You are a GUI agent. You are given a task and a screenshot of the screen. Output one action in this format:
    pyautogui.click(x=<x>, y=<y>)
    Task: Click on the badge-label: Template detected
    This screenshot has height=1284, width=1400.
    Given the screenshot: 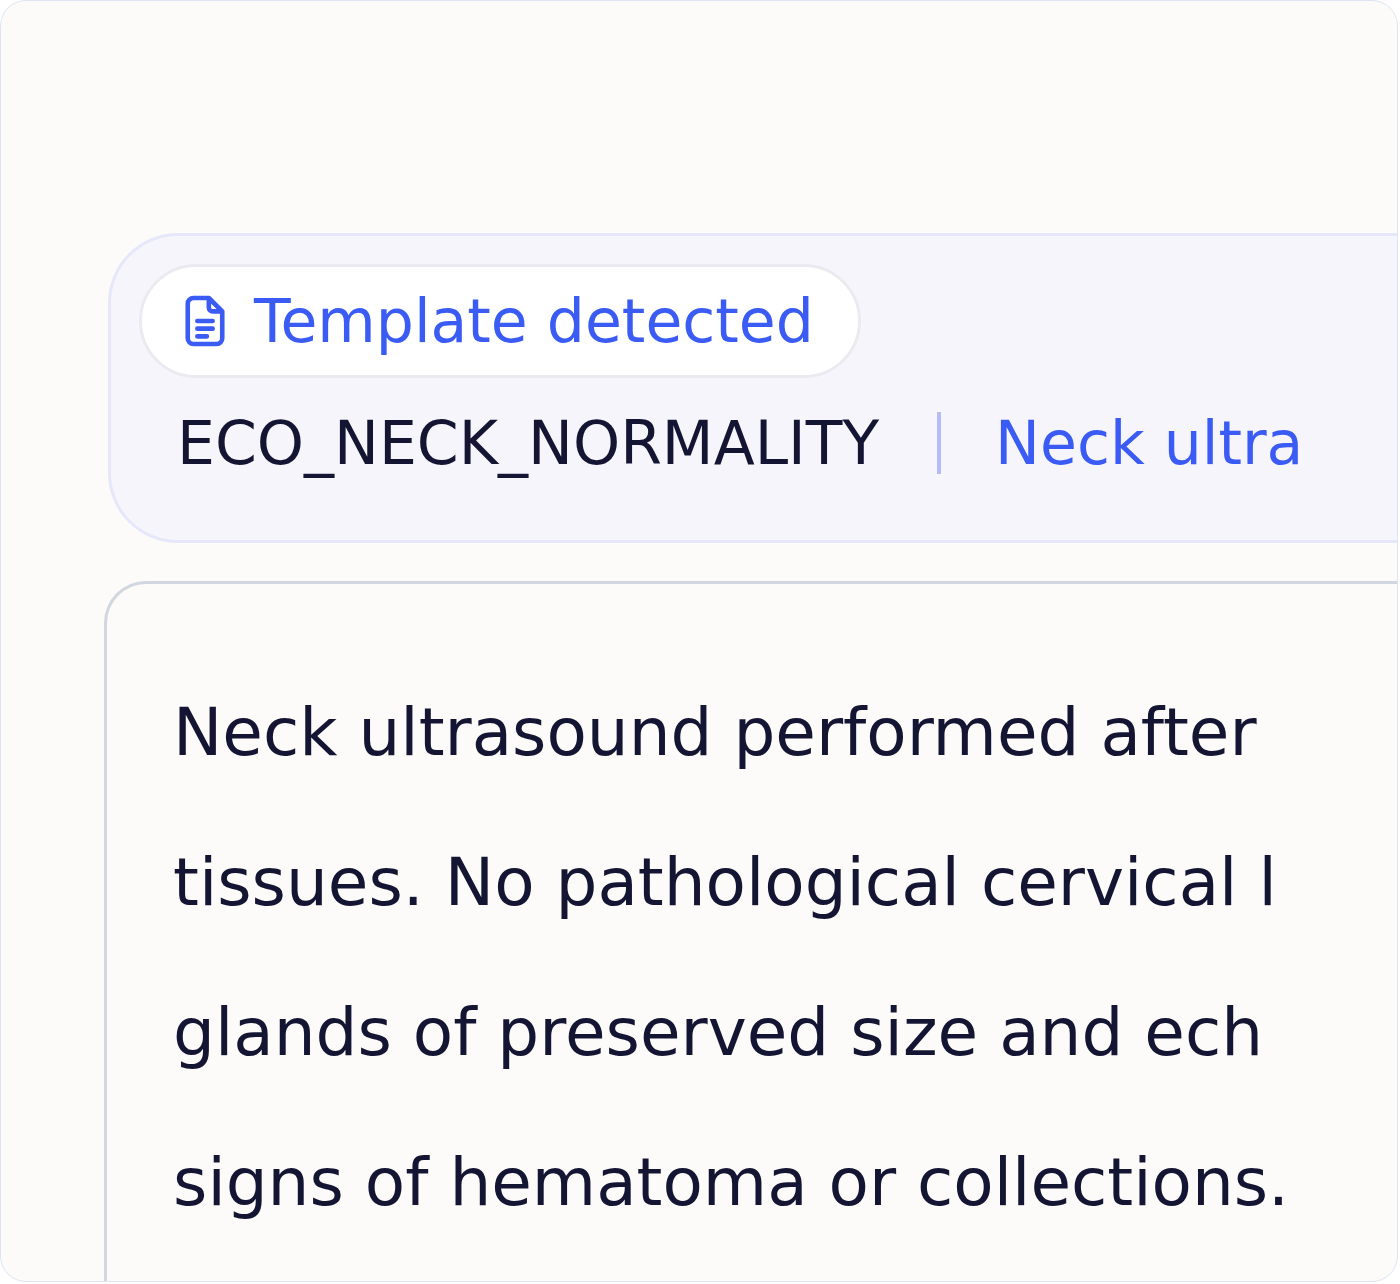 What is the action you would take?
    pyautogui.click(x=534, y=321)
    